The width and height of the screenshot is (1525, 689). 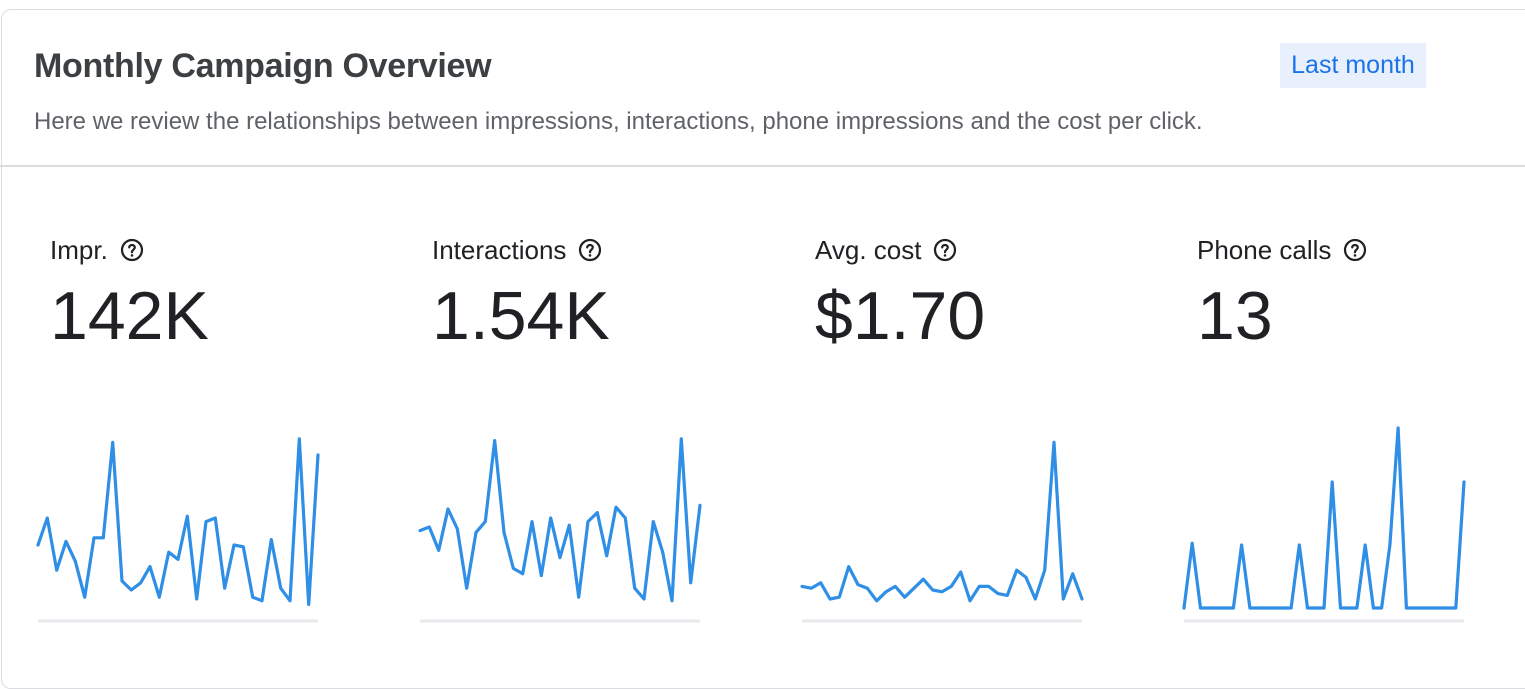 I want to click on metric-value: 1.54K, so click(x=521, y=316).